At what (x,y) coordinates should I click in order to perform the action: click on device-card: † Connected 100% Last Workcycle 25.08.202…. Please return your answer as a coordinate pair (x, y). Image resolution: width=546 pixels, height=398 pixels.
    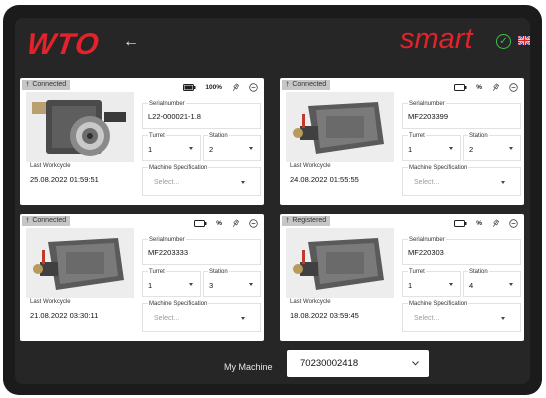
    Looking at the image, I should click on (142, 141).